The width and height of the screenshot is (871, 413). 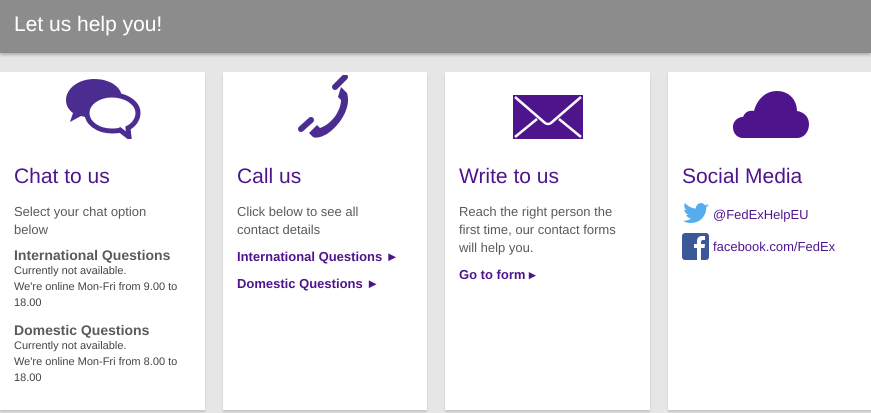 What do you see at coordinates (509, 177) in the screenshot?
I see `card-title: Write to us` at bounding box center [509, 177].